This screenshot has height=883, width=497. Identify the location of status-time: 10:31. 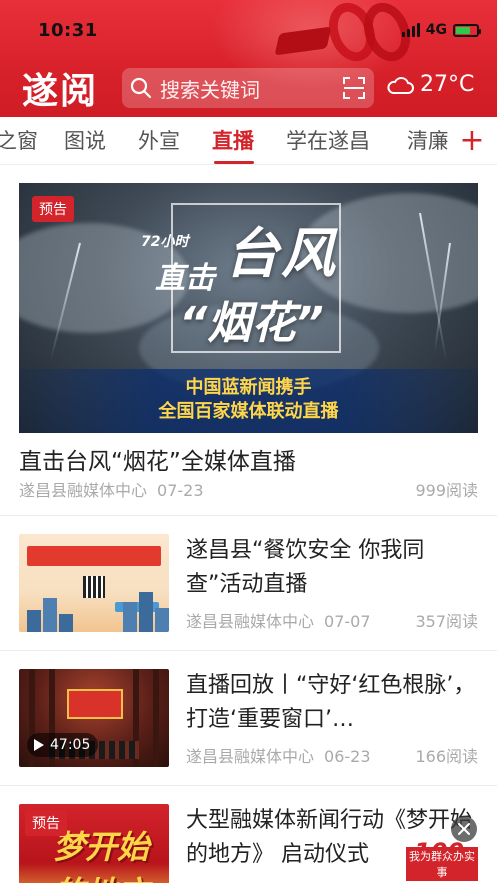
(68, 30).